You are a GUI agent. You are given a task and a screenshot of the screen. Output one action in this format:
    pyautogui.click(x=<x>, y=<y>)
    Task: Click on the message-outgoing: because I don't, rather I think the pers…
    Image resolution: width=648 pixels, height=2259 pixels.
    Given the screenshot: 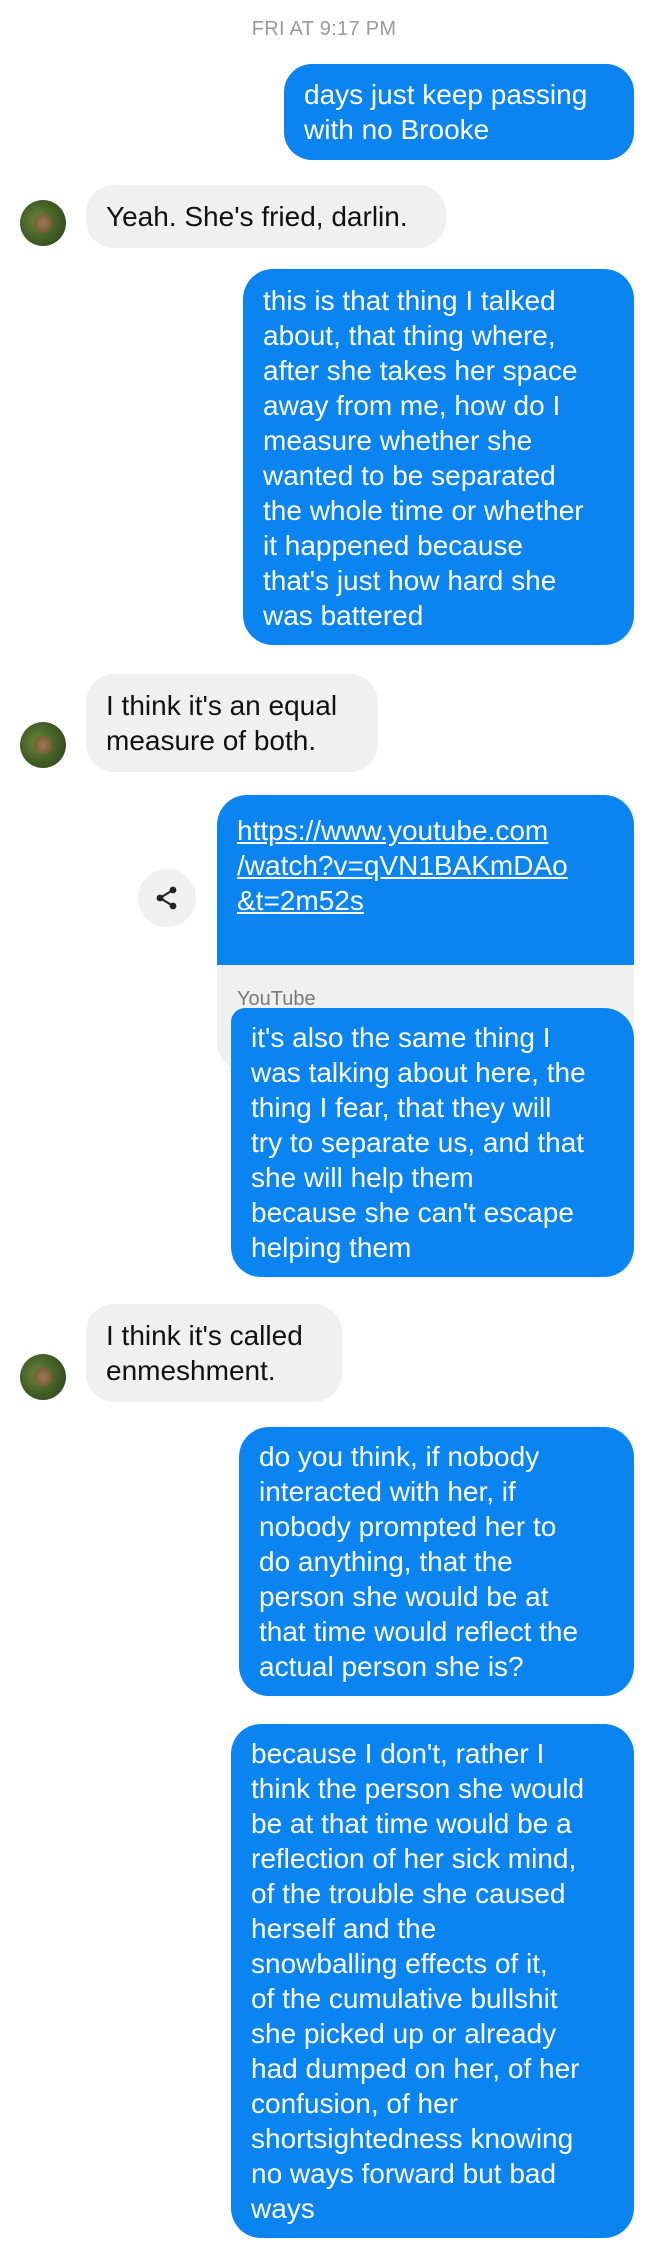 What is the action you would take?
    pyautogui.click(x=432, y=1981)
    